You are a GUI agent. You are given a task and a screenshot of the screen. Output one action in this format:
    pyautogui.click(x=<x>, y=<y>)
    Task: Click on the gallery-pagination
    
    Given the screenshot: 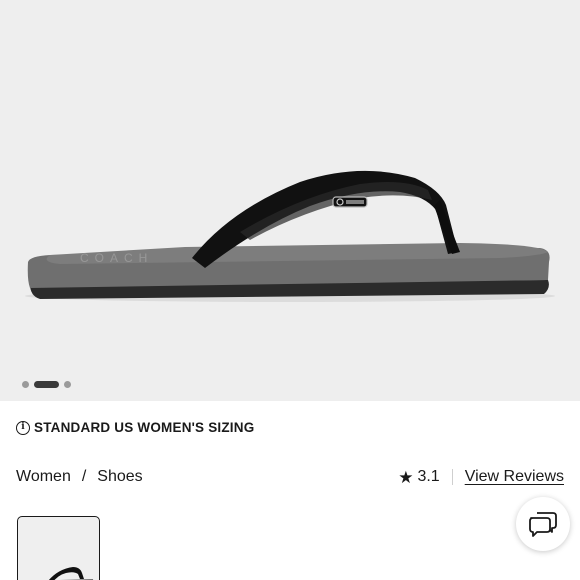 What is the action you would take?
    pyautogui.click(x=46, y=384)
    